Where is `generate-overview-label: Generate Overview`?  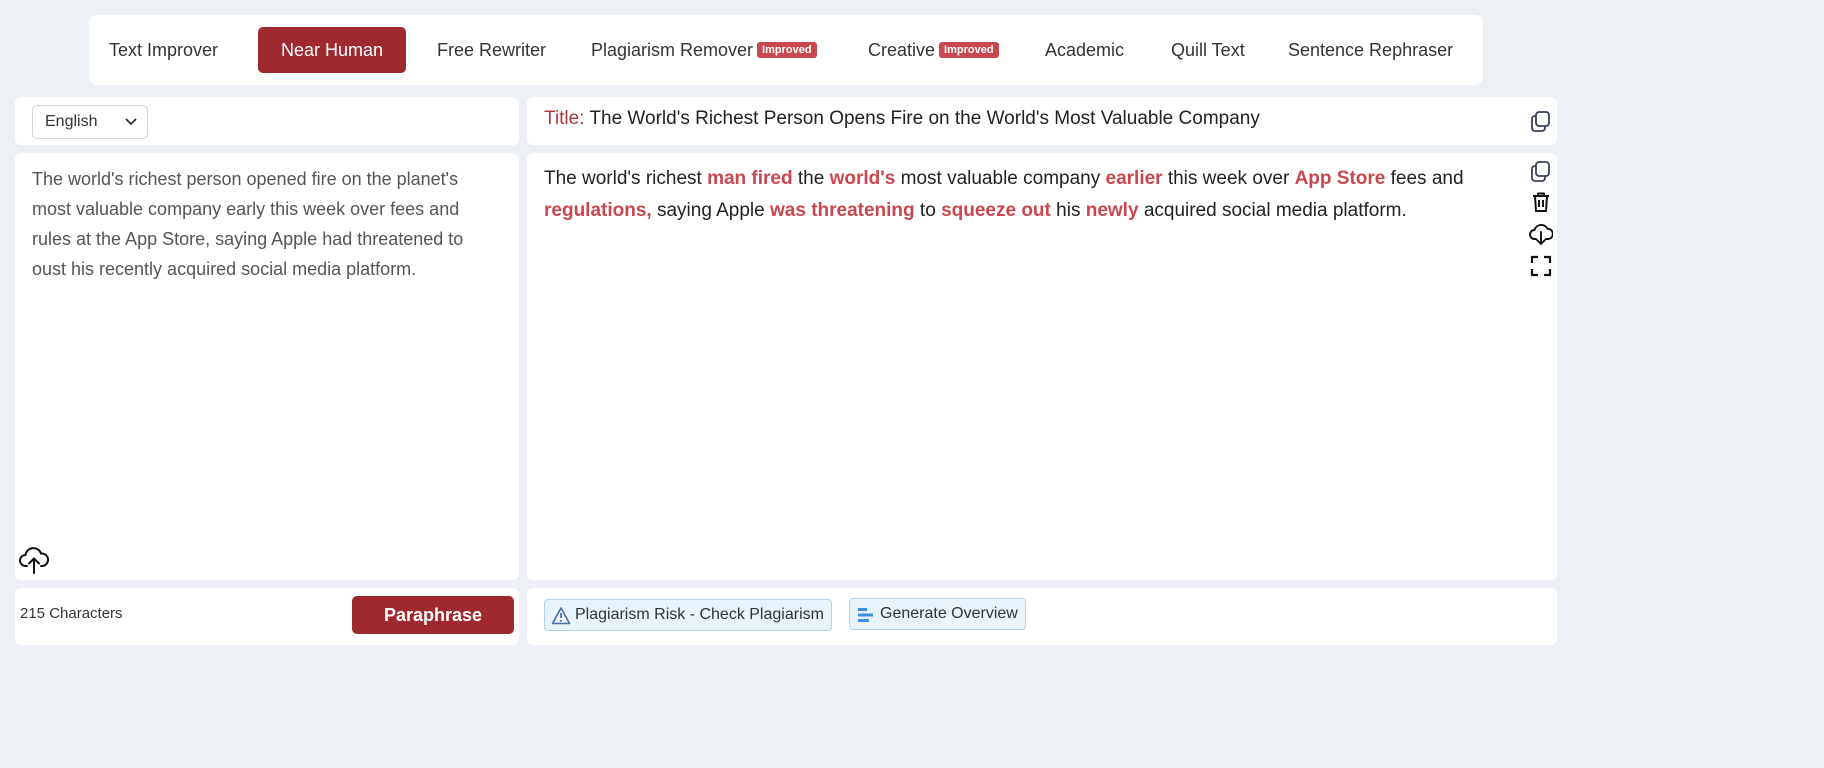 generate-overview-label: Generate Overview is located at coordinates (949, 613).